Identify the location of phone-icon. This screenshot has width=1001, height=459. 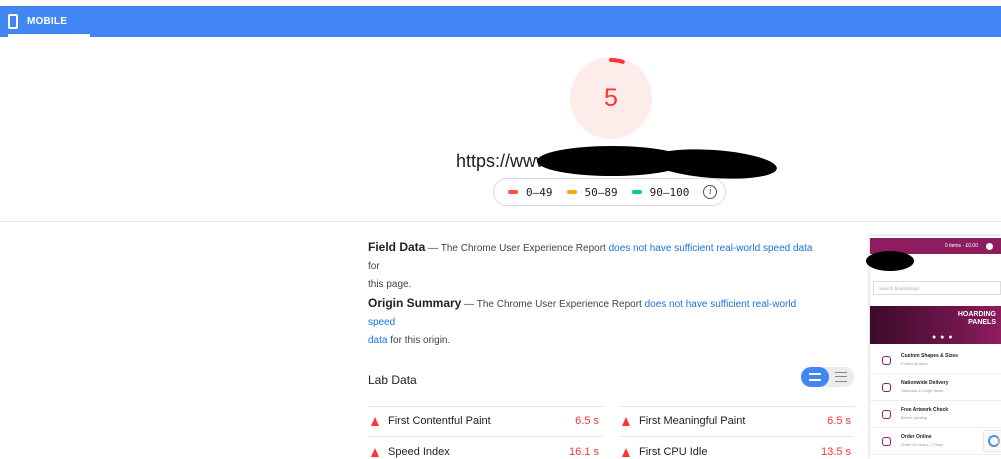
(13, 21).